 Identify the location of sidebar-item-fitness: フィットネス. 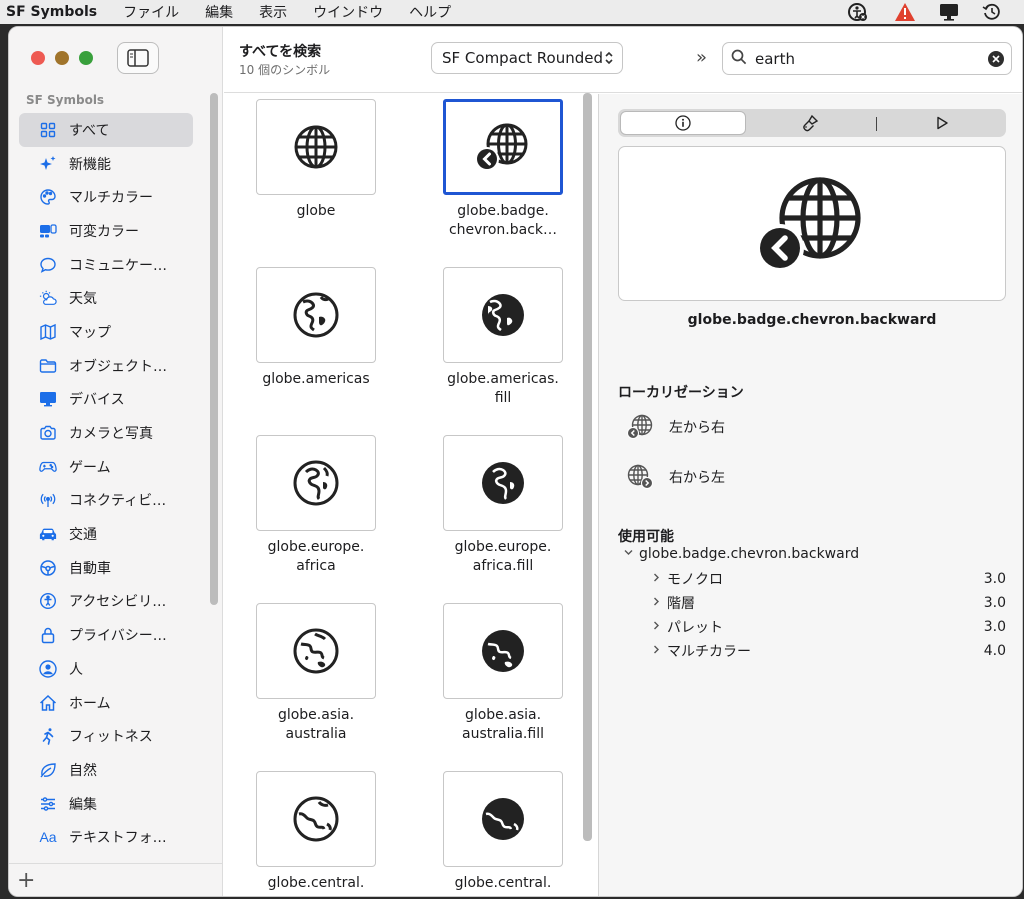
(106, 736).